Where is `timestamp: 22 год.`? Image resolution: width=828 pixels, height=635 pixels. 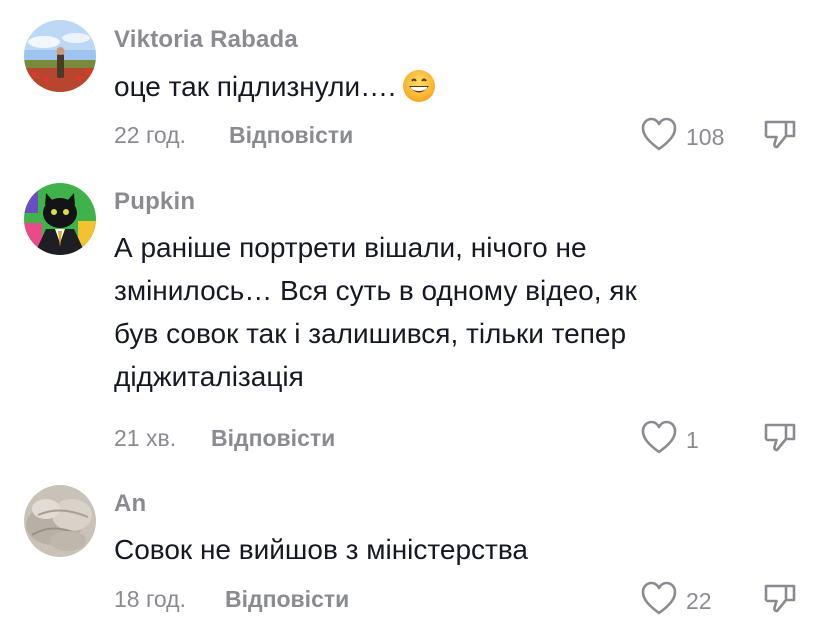 timestamp: 22 год. is located at coordinates (150, 135).